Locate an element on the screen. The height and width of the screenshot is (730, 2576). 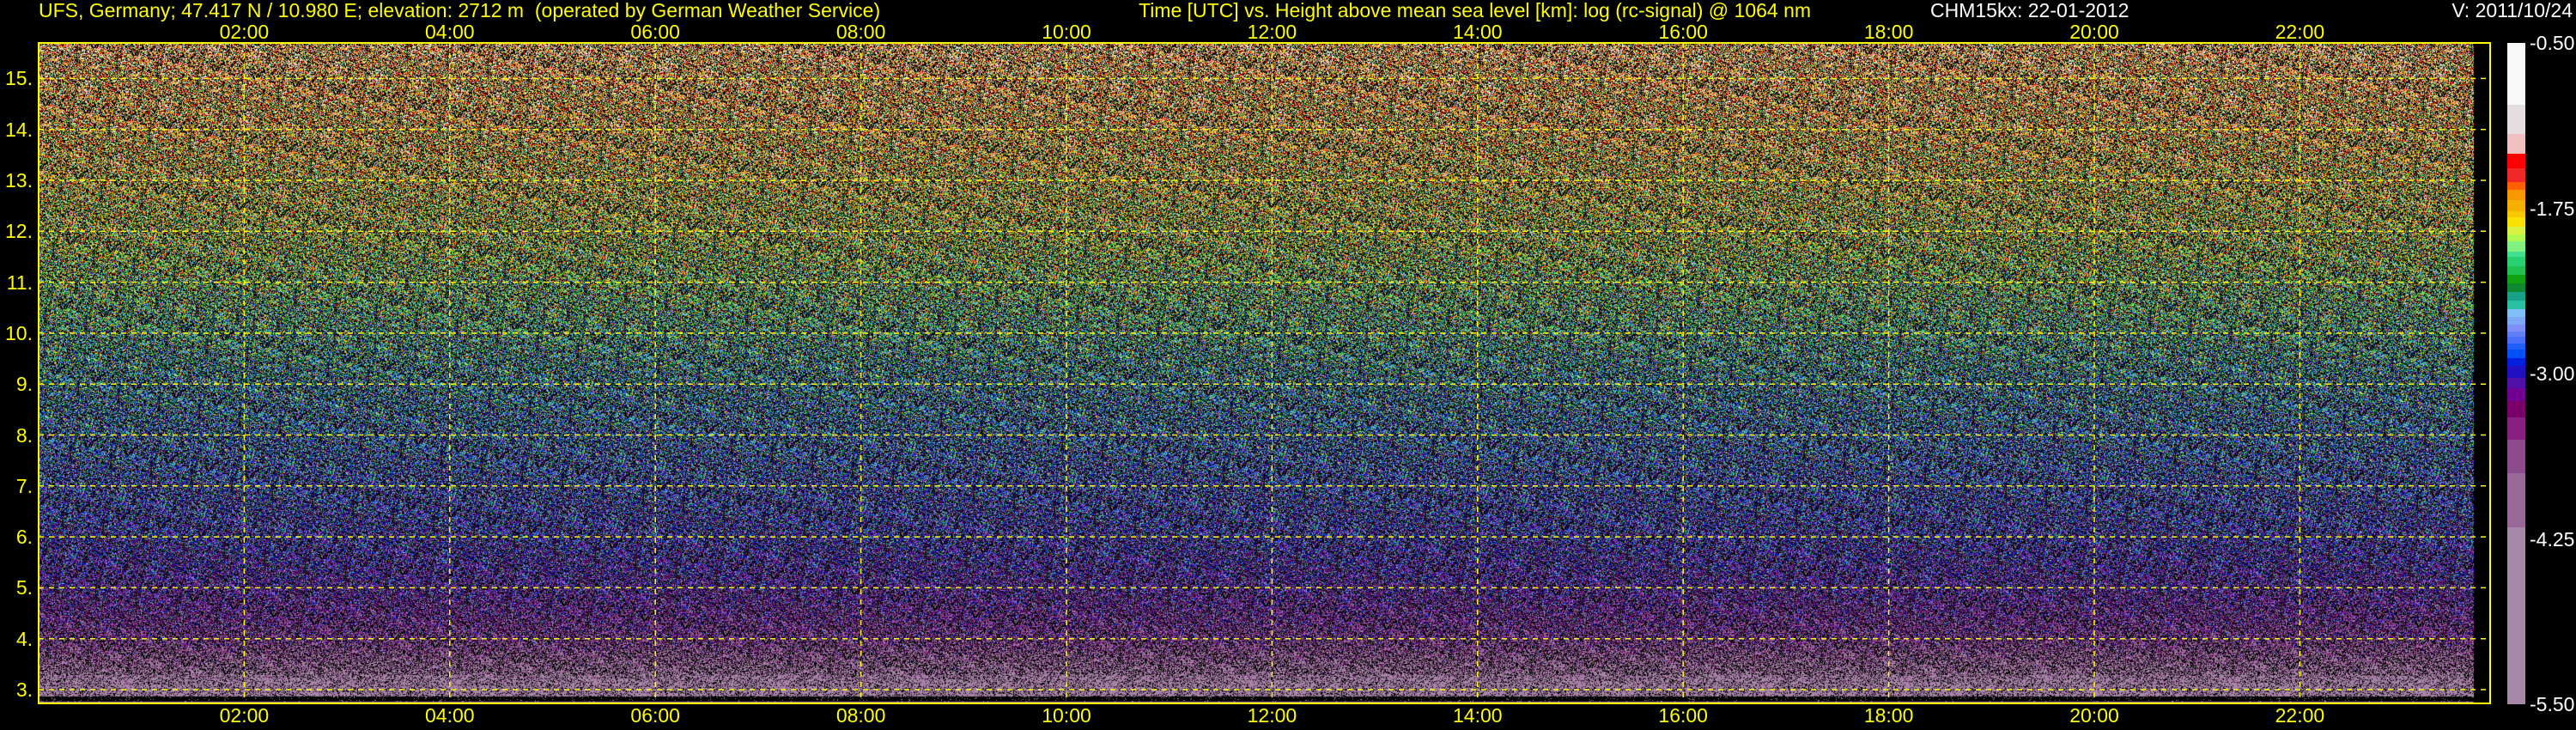
x-tick-label-bottom: 18:00 is located at coordinates (1888, 715).